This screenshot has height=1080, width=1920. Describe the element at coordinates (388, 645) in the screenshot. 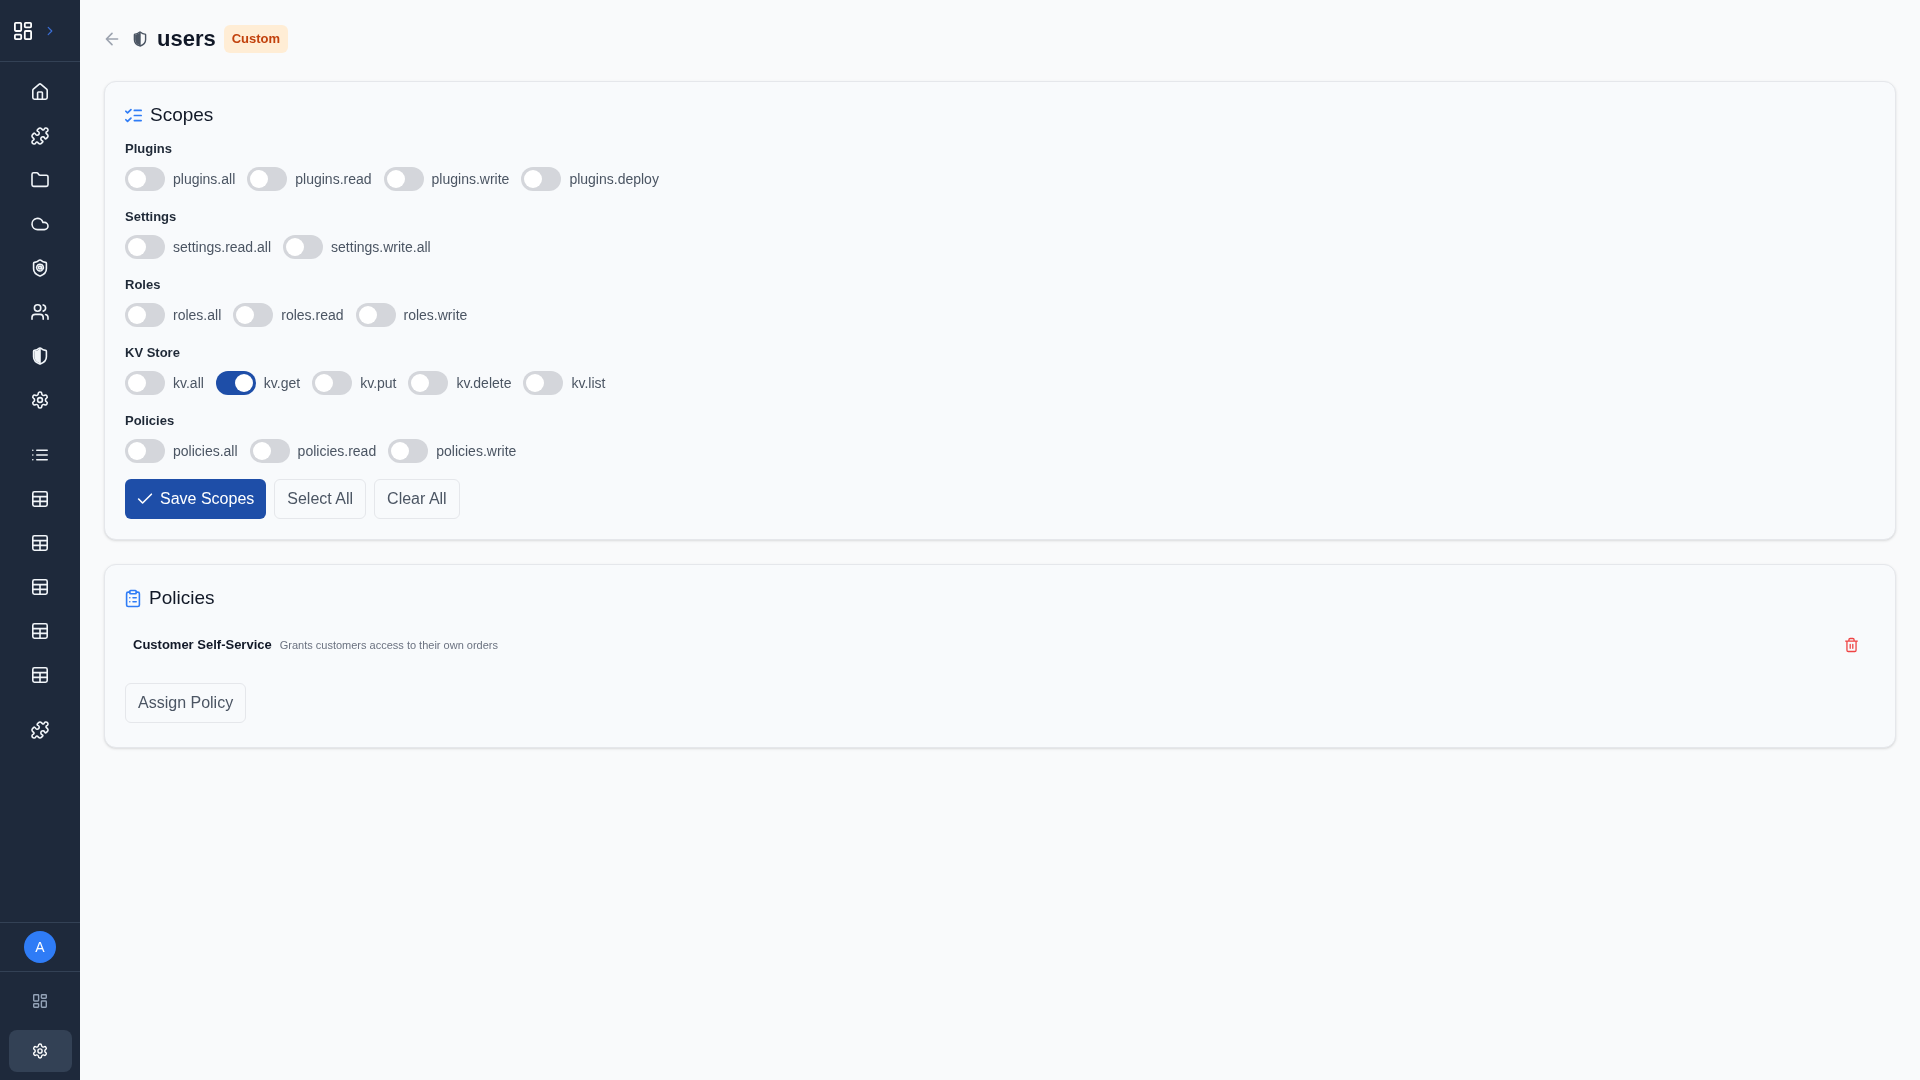

I see `policy-description: Grants customers access to their own orders` at that location.